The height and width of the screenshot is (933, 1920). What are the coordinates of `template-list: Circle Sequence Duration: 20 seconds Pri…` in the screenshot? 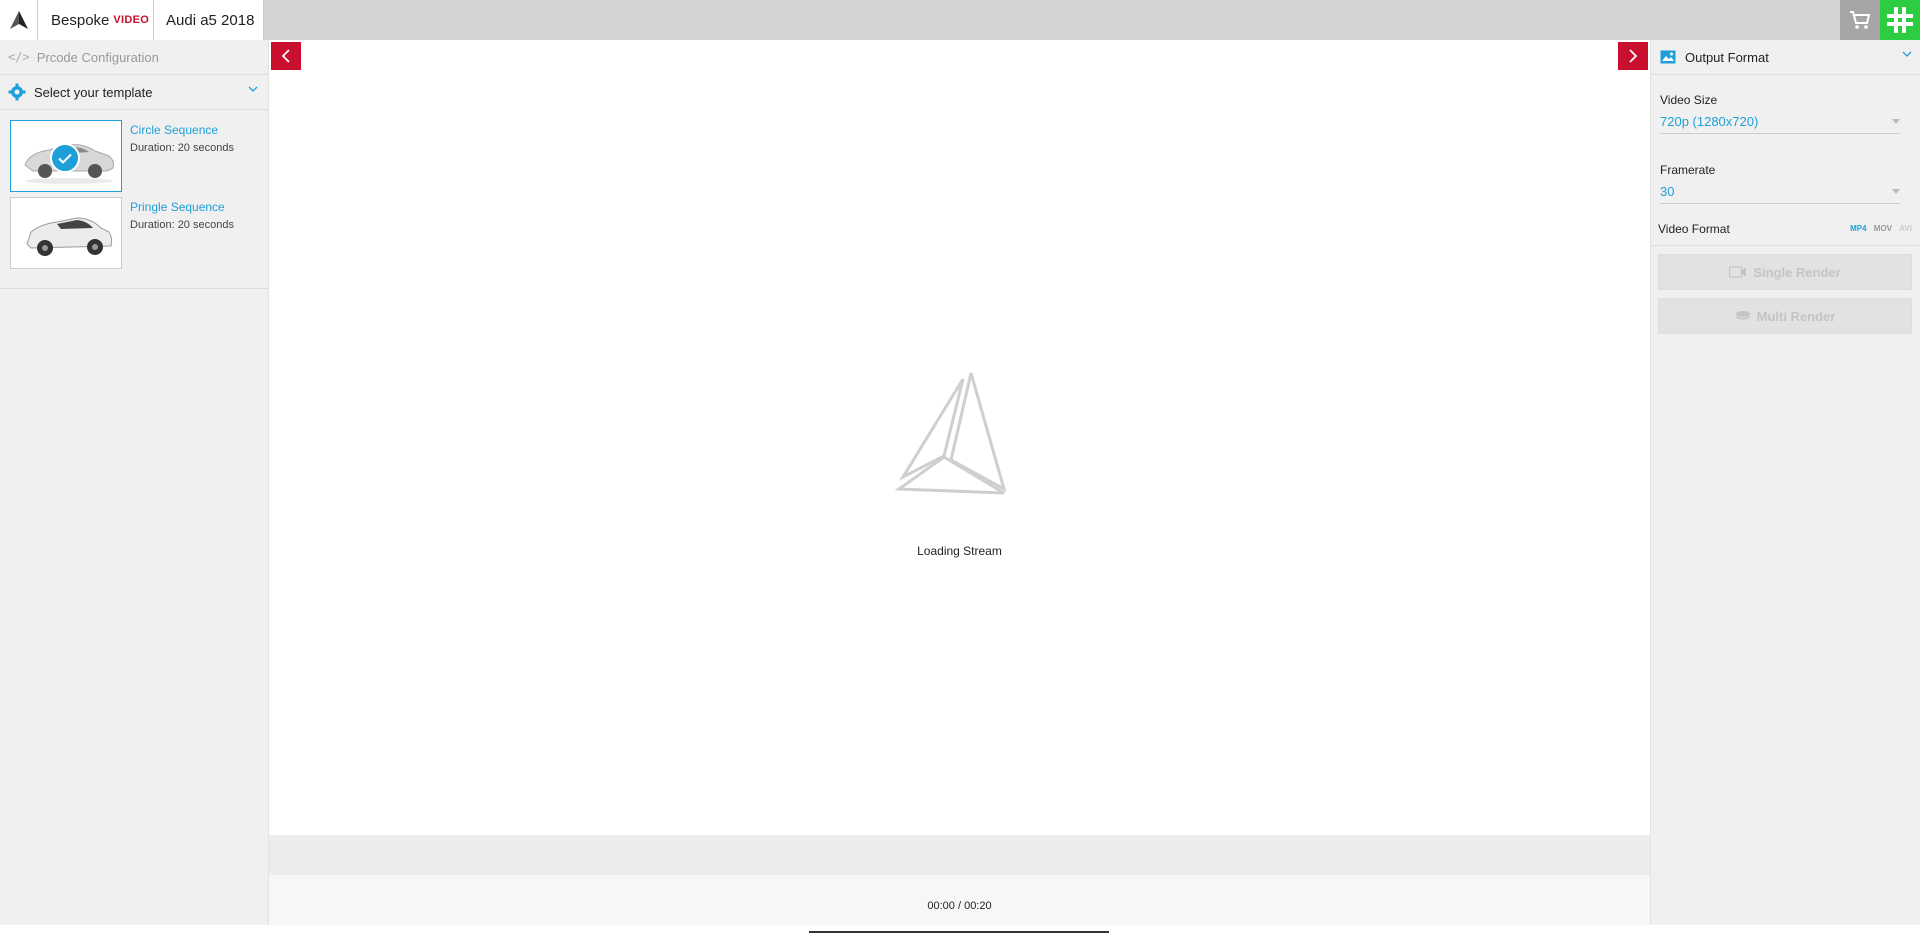 It's located at (134, 199).